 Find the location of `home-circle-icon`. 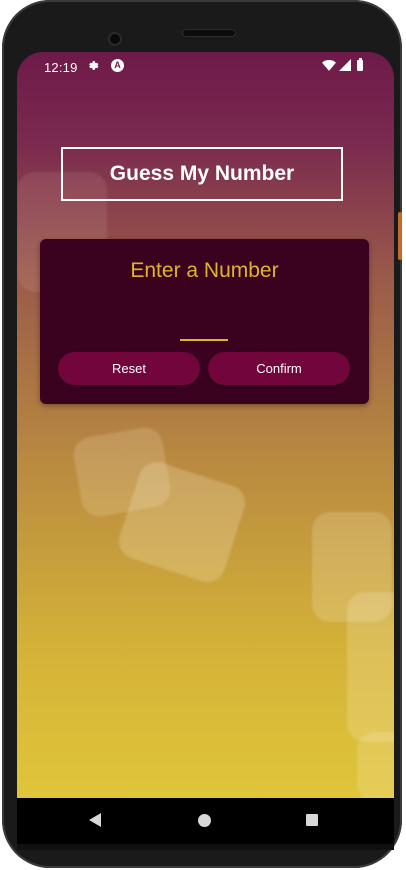

home-circle-icon is located at coordinates (204, 820).